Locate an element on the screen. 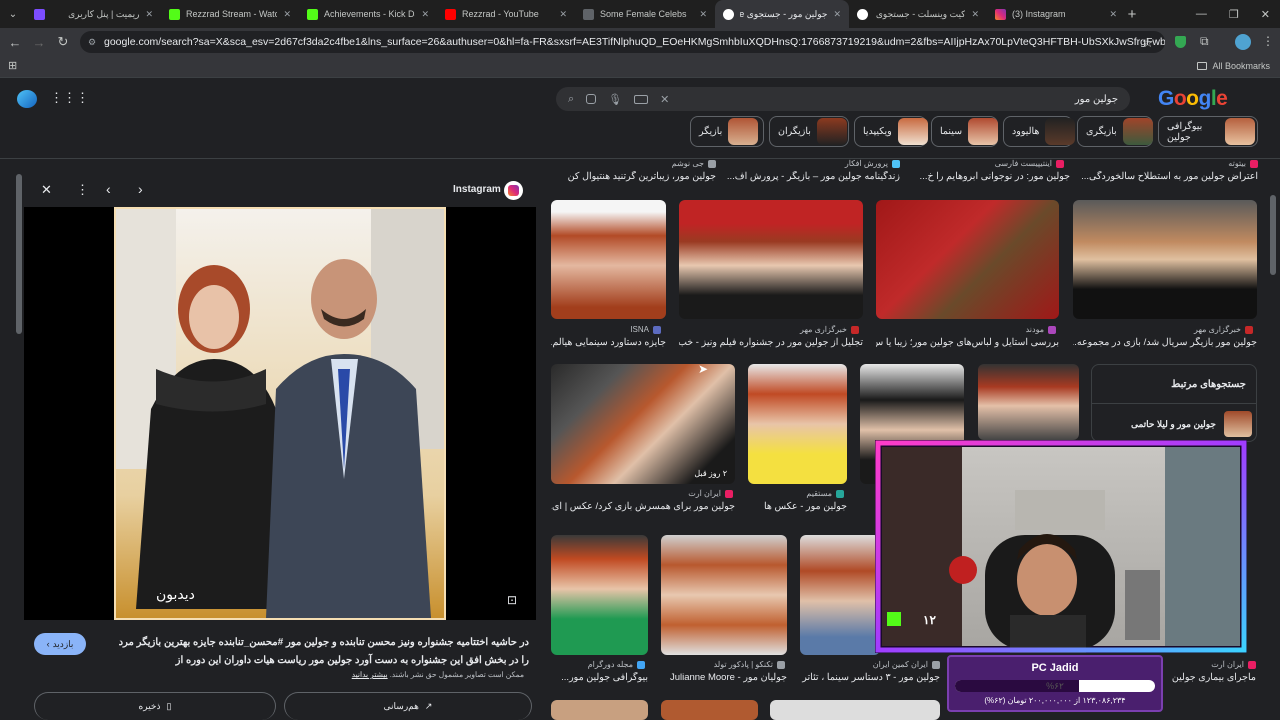 This screenshot has width=1280, height=720. instagram-icon is located at coordinates (513, 190).